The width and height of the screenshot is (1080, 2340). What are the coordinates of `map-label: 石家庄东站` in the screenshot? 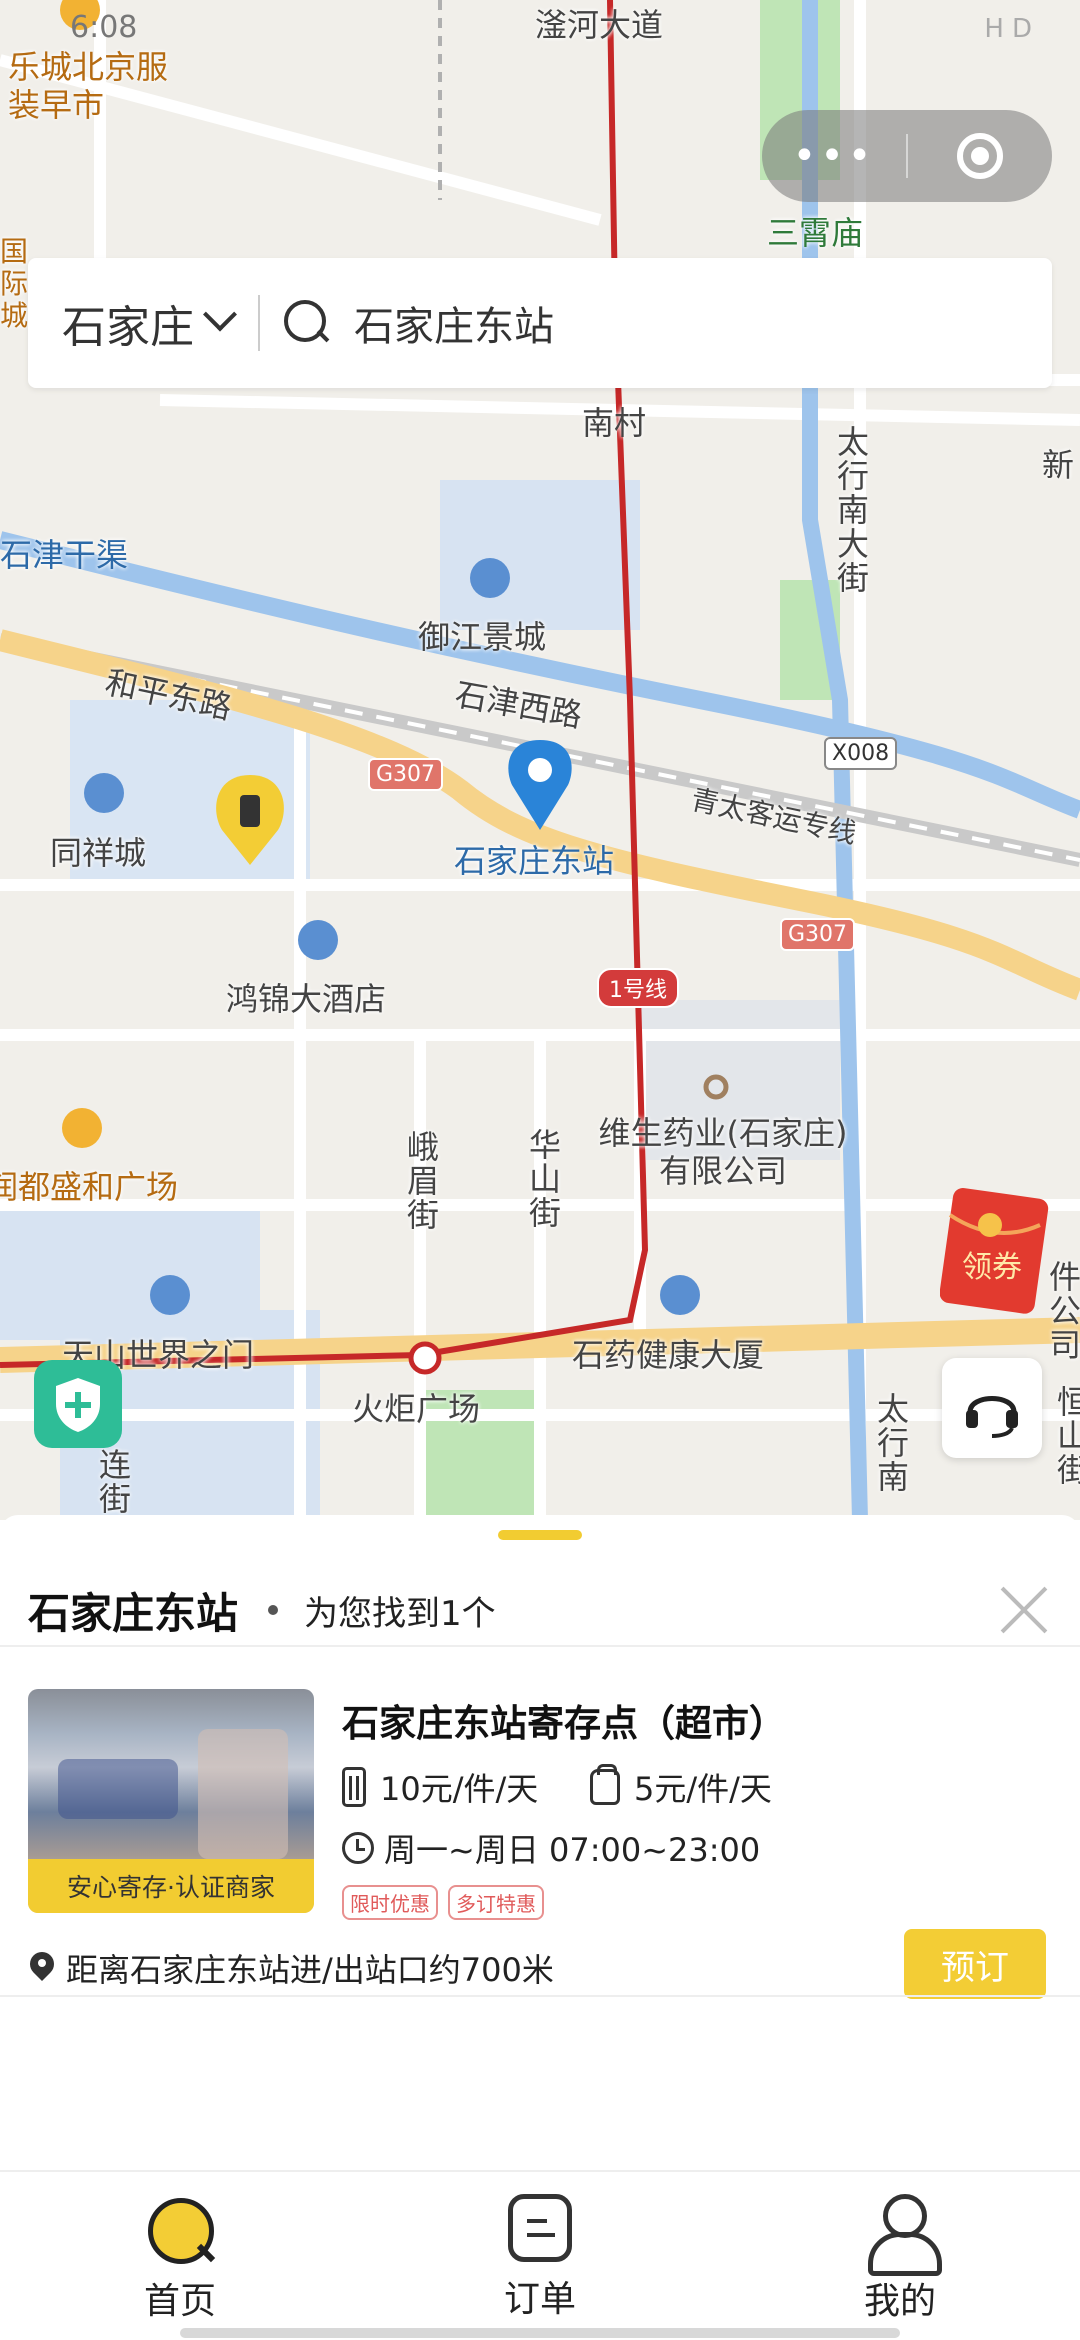 It's located at (534, 861).